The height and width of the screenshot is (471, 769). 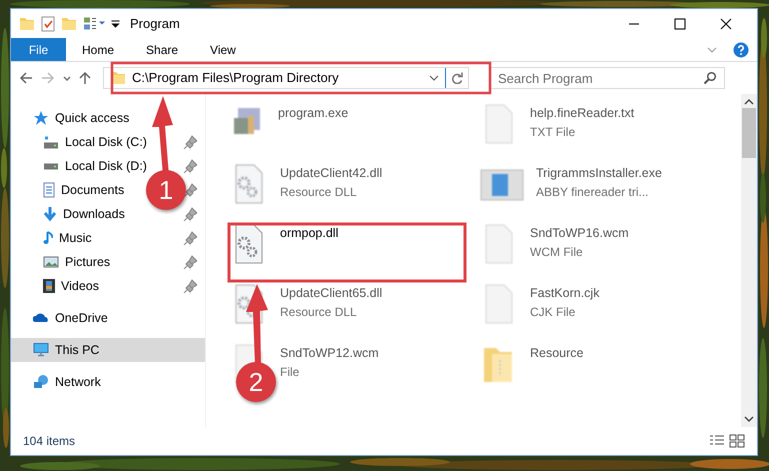 What do you see at coordinates (235, 78) in the screenshot?
I see `address-path: C:\Program Files\Program Directory` at bounding box center [235, 78].